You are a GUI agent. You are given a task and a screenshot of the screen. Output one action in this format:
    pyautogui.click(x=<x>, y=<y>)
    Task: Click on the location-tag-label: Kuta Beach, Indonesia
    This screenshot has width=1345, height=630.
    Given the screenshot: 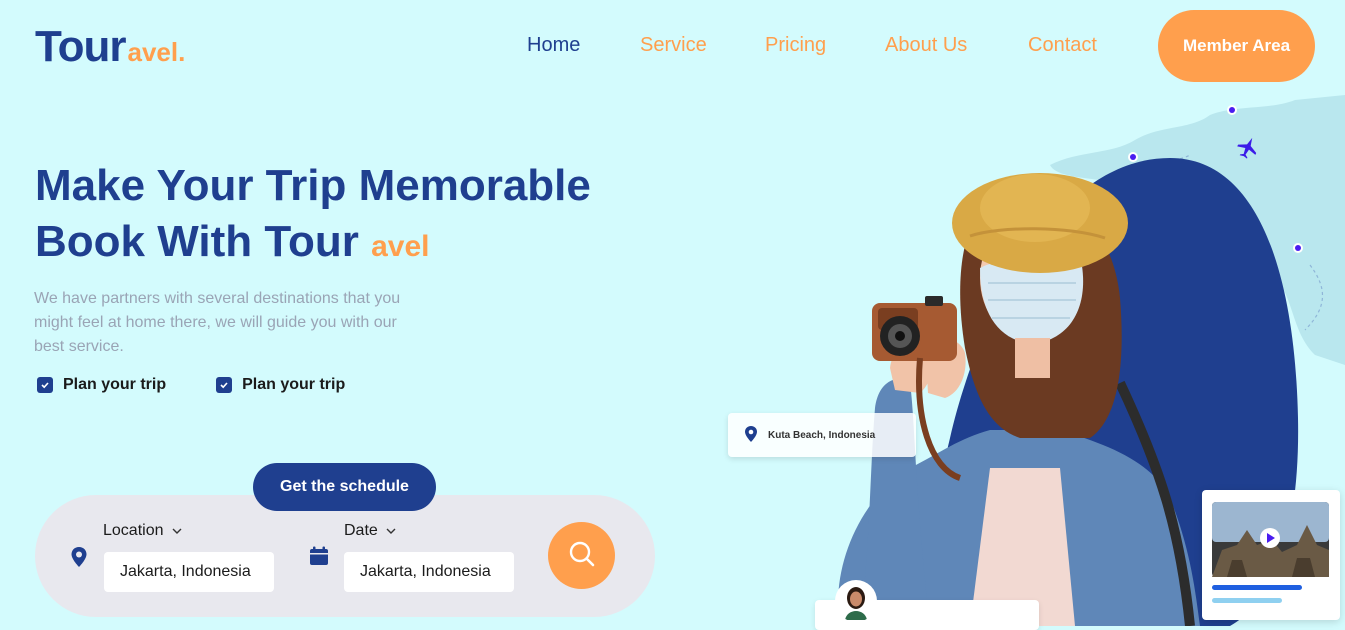 What is the action you would take?
    pyautogui.click(x=822, y=435)
    